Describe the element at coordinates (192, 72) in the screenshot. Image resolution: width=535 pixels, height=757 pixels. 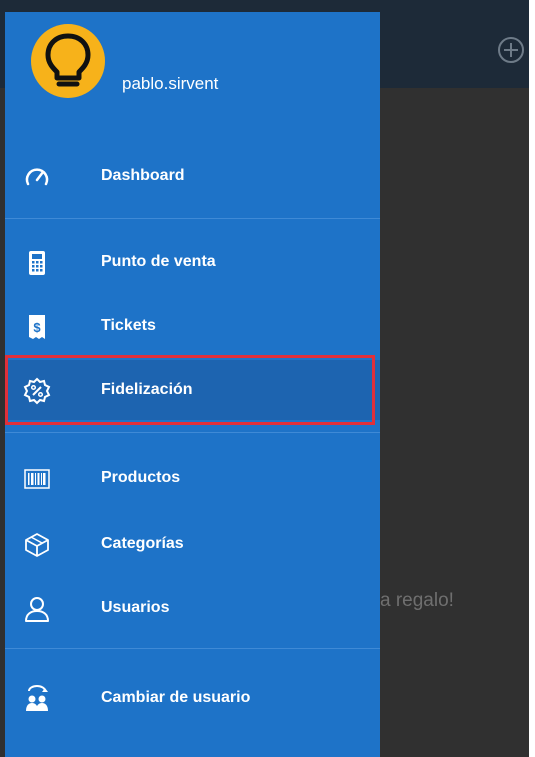
I see `profile-header: pablo.sirvent` at that location.